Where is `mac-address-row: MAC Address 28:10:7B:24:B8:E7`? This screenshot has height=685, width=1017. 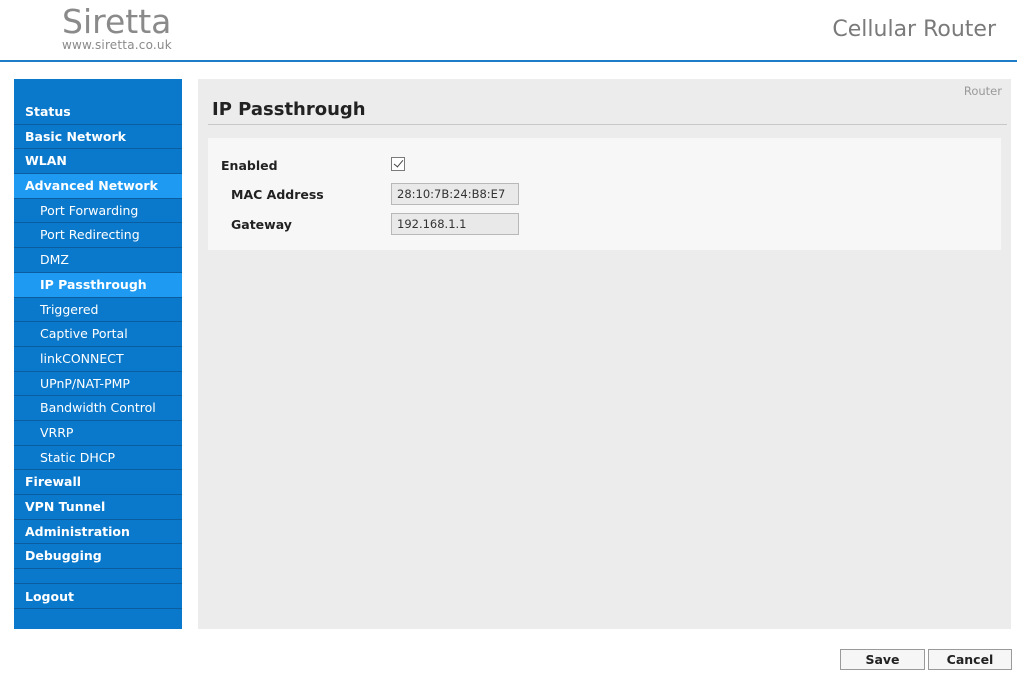
mac-address-row: MAC Address 28:10:7B:24:B8:E7 is located at coordinates (604, 194).